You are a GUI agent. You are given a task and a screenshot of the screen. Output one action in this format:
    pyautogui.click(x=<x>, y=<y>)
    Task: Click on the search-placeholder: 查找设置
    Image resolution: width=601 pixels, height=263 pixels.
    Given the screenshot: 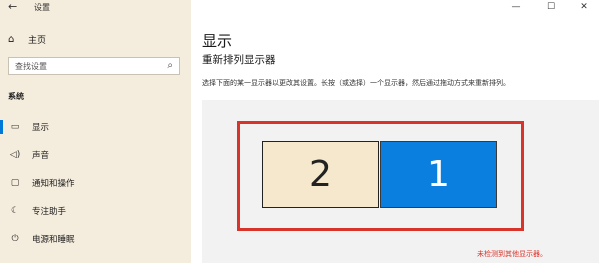 What is the action you would take?
    pyautogui.click(x=31, y=66)
    